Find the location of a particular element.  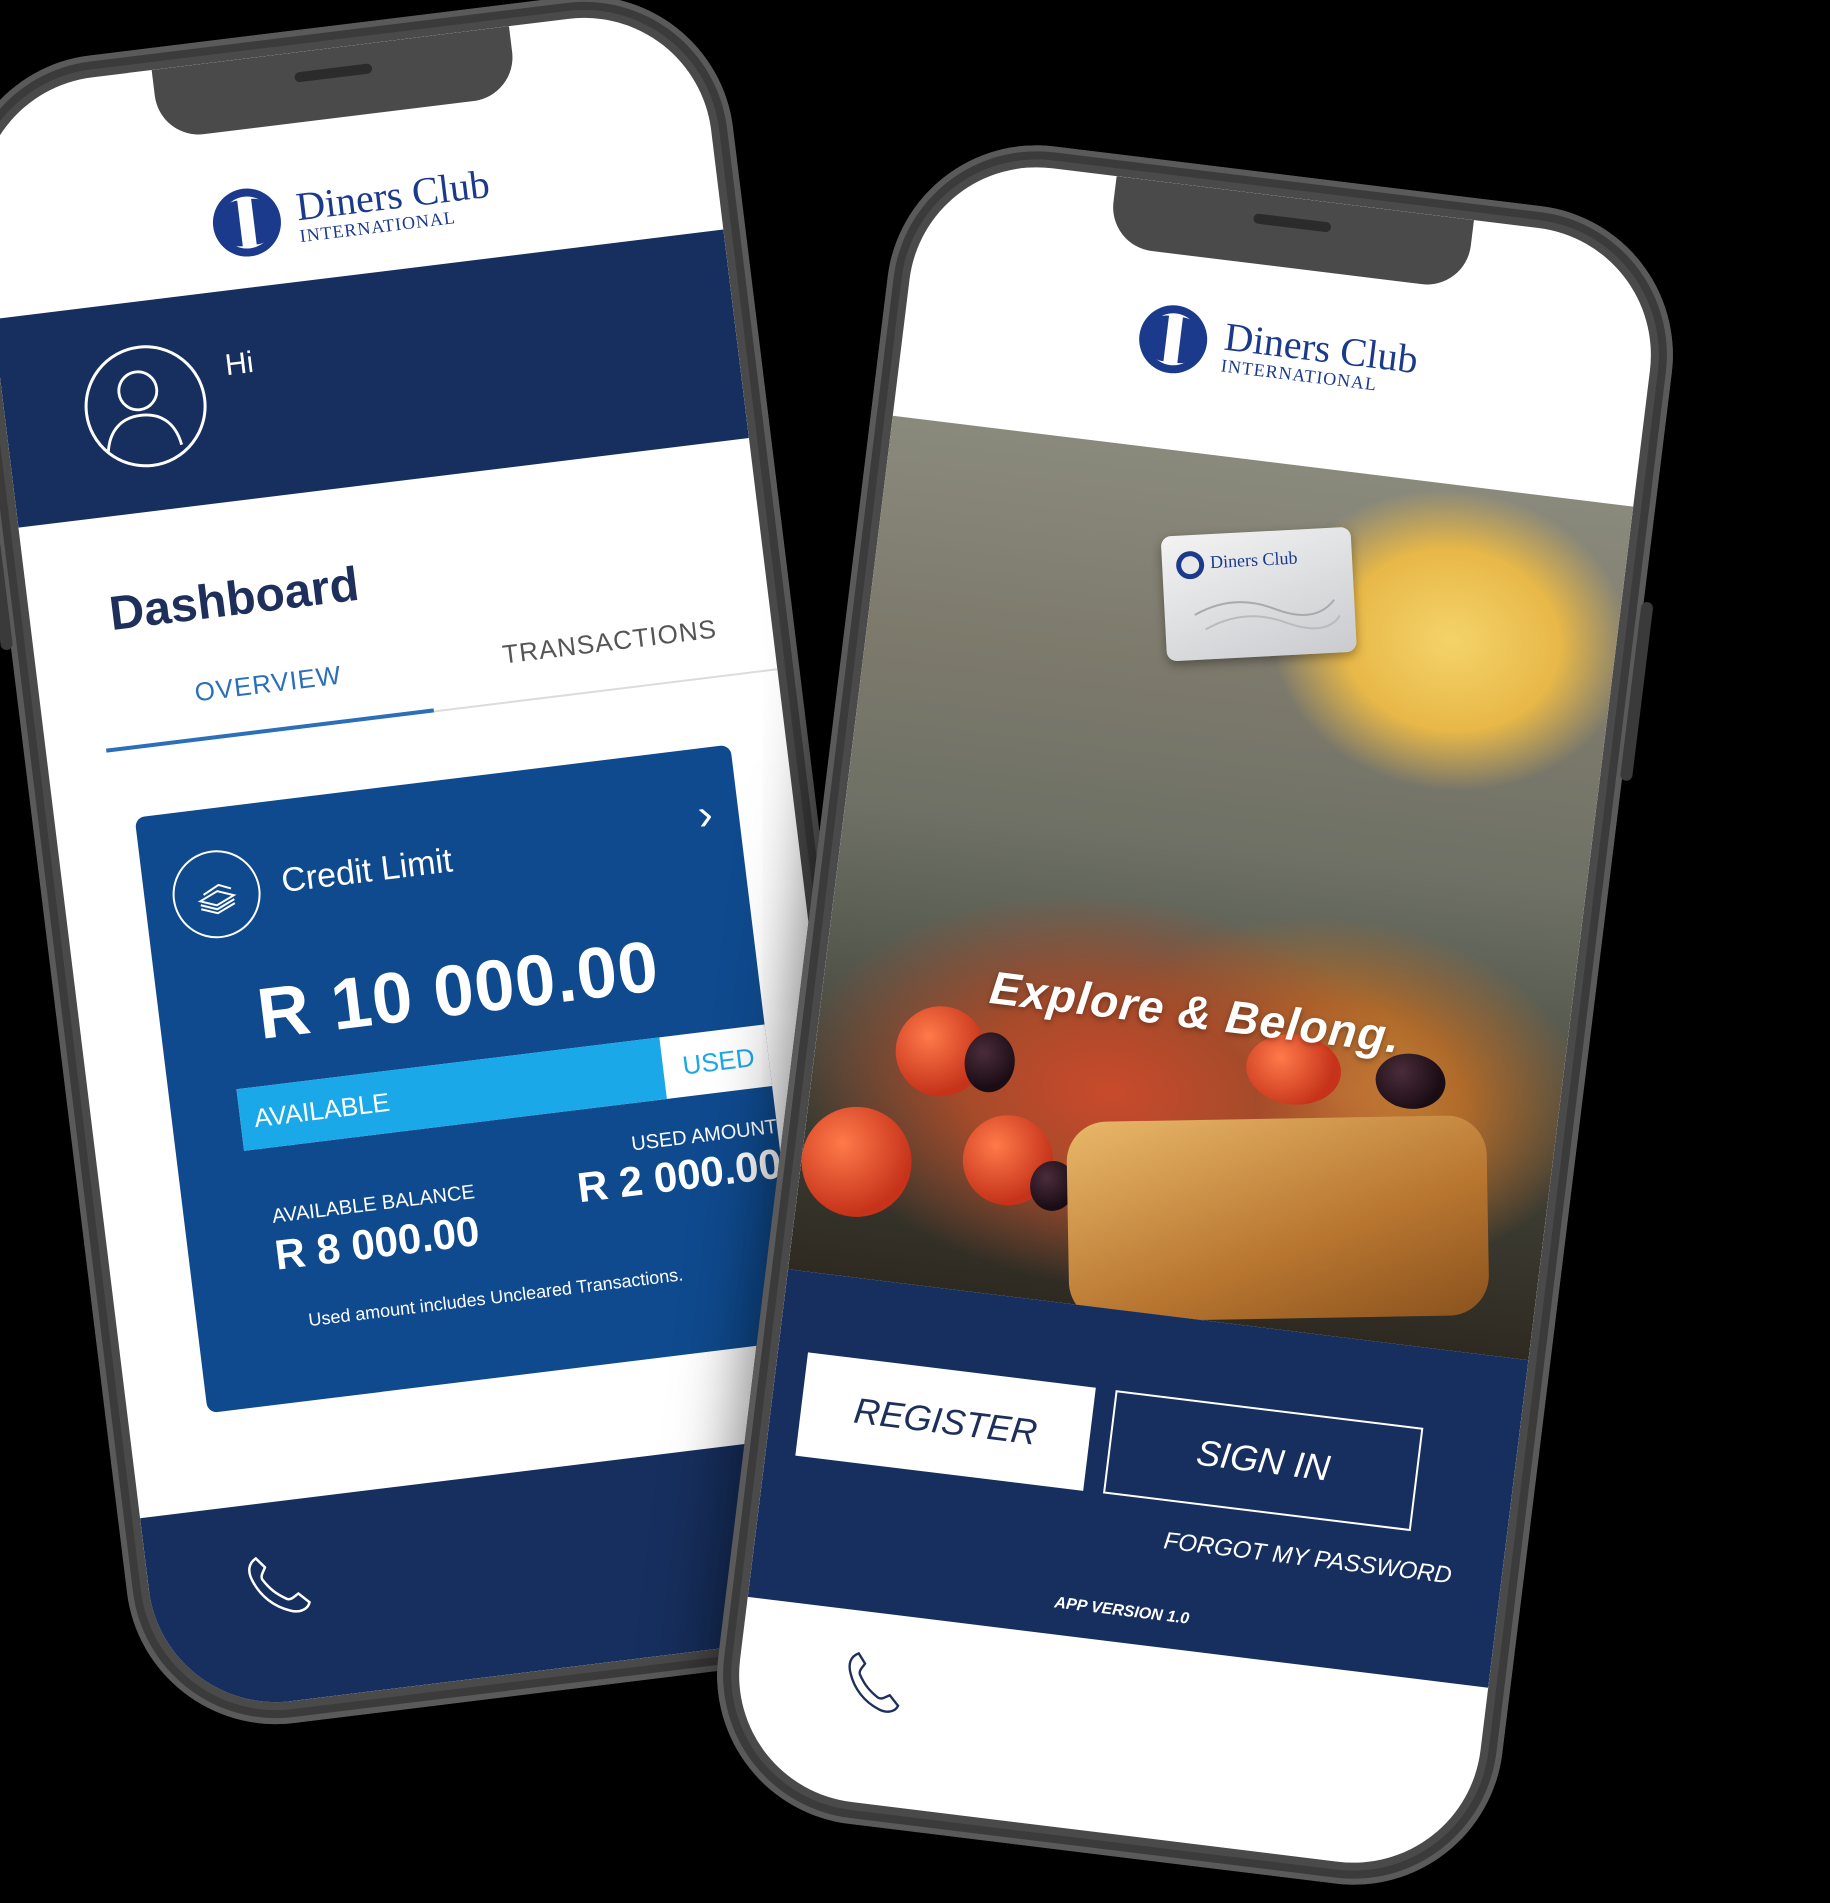

page-title: Dashboard is located at coordinates (234, 599).